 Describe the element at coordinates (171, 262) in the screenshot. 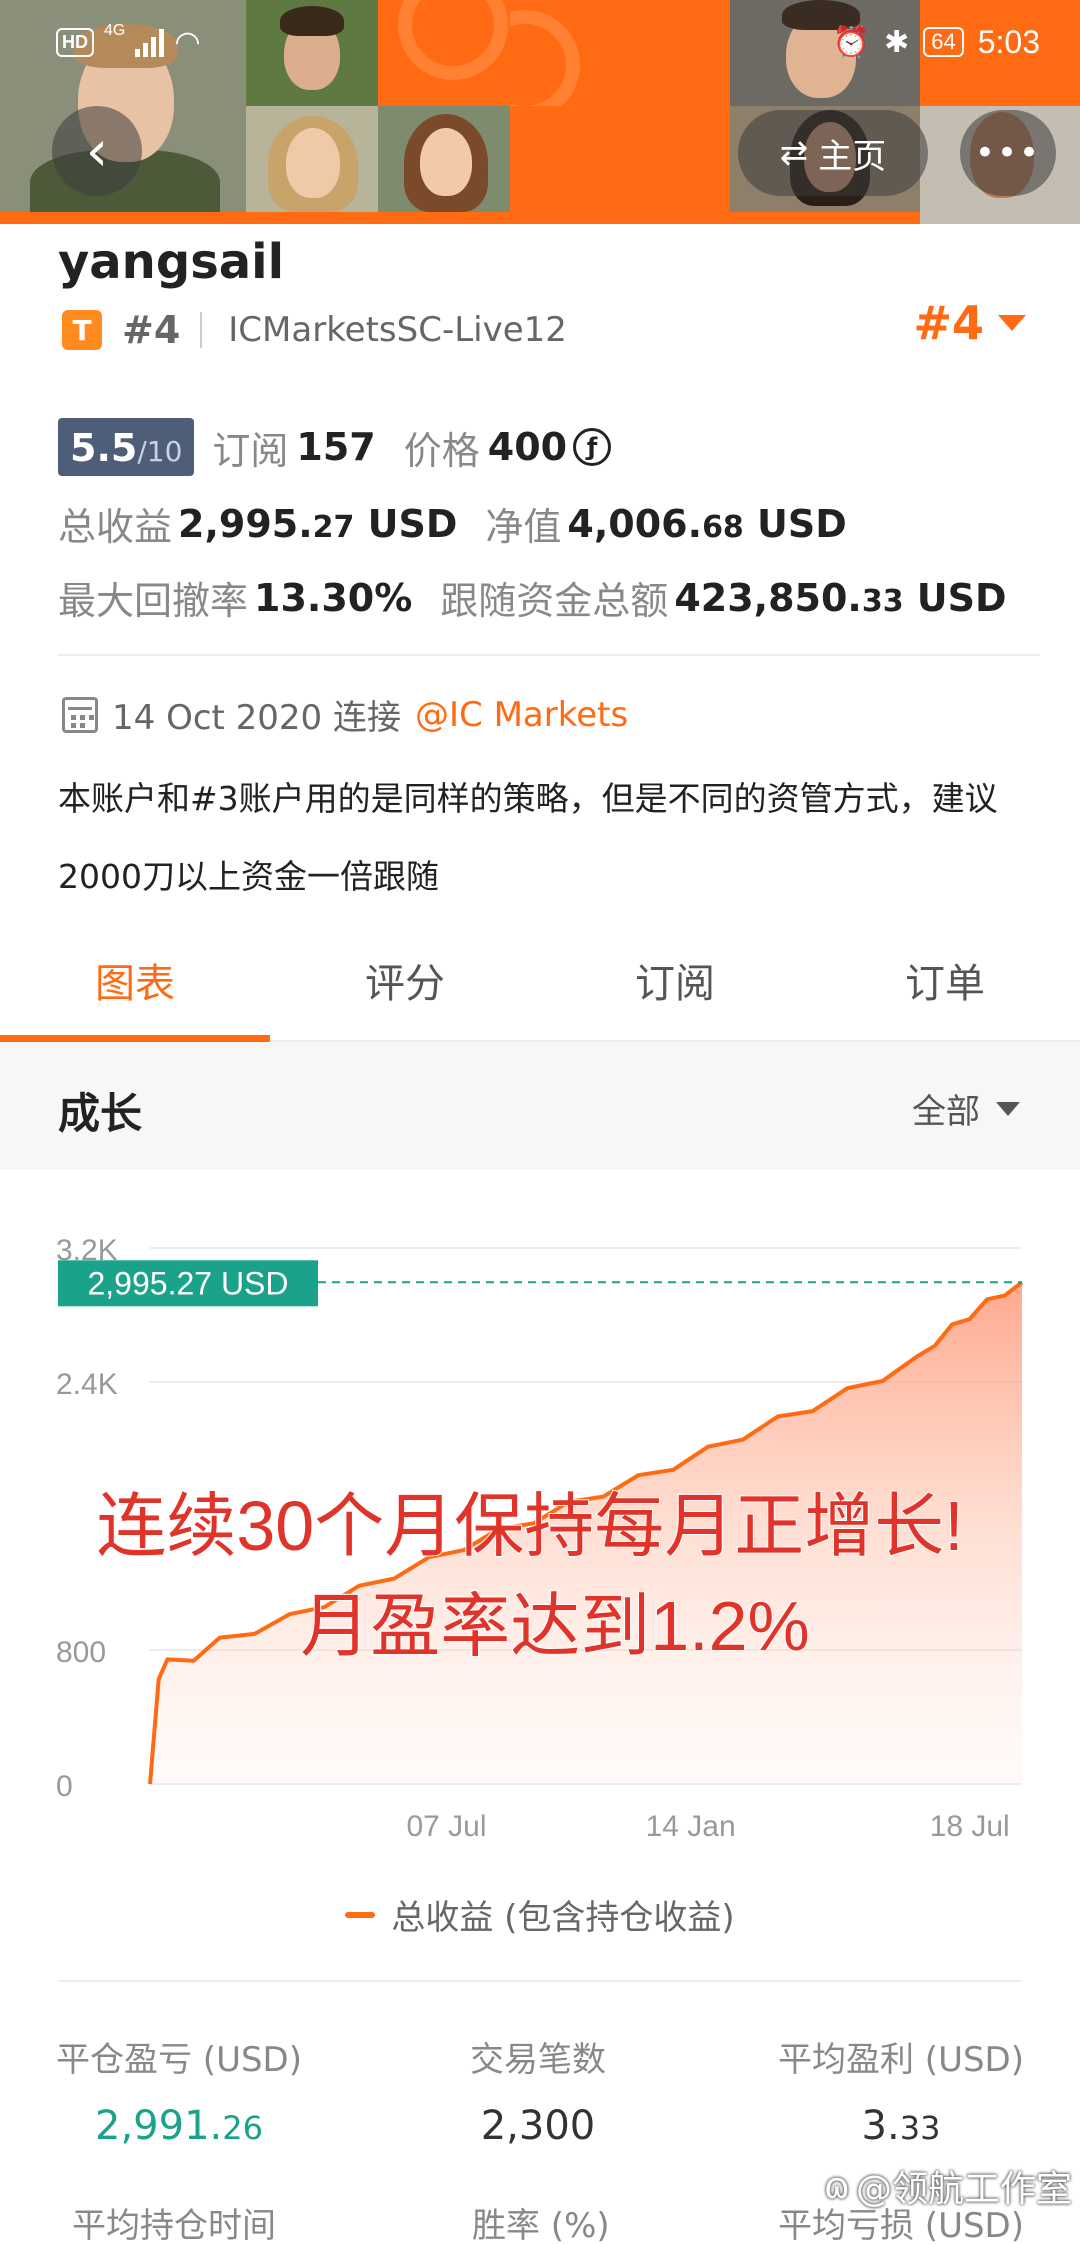

I see `username: yangsail` at that location.